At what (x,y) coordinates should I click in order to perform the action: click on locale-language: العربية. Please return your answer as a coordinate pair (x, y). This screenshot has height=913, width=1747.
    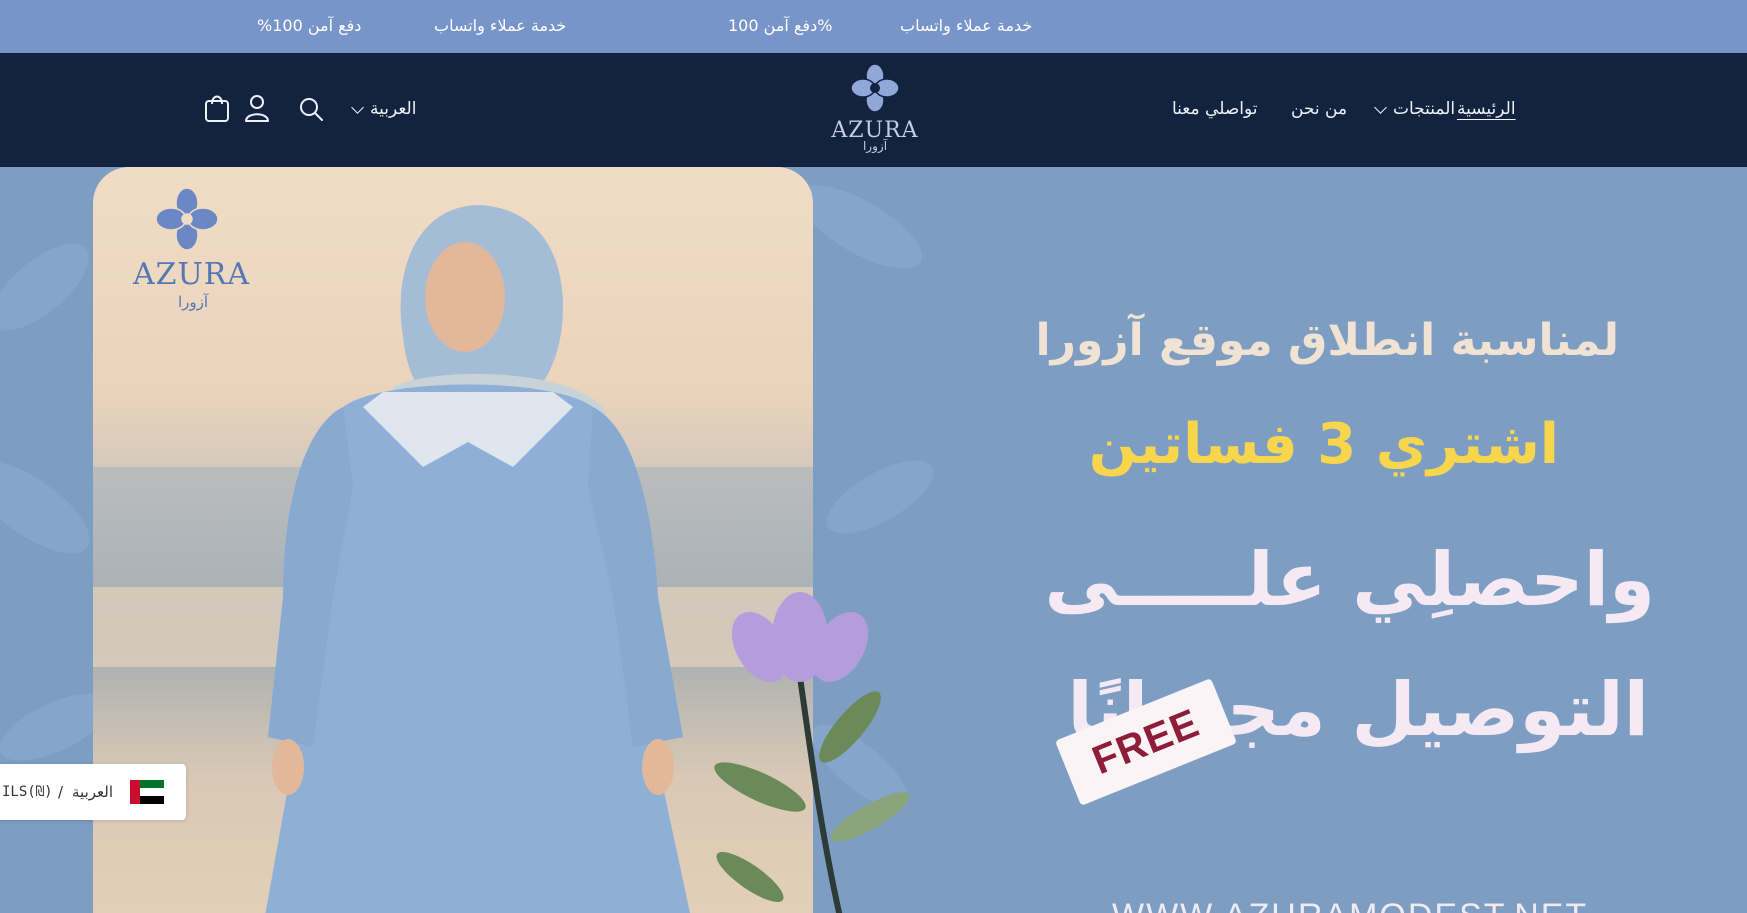
    Looking at the image, I should click on (92, 792).